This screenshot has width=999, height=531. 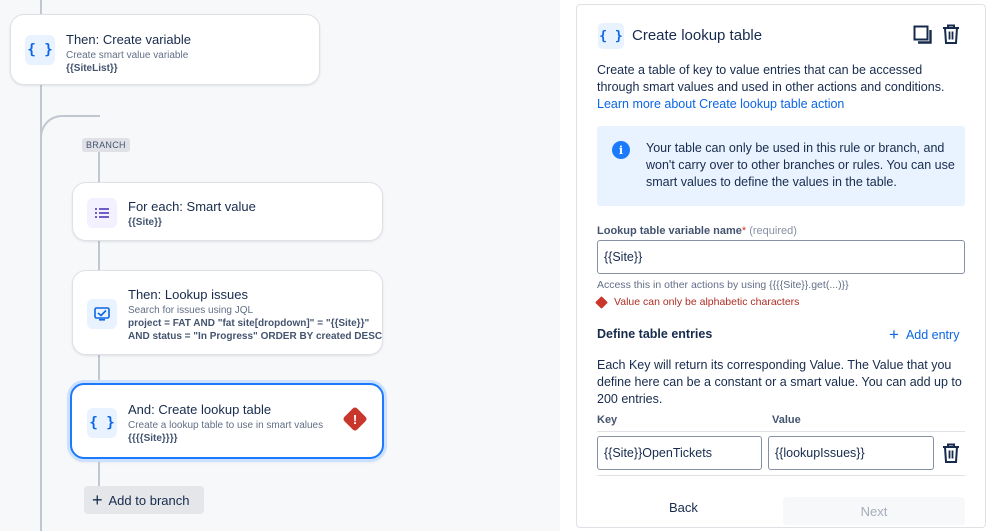 I want to click on add-to-branch-button: + Add to branch, so click(x=144, y=500).